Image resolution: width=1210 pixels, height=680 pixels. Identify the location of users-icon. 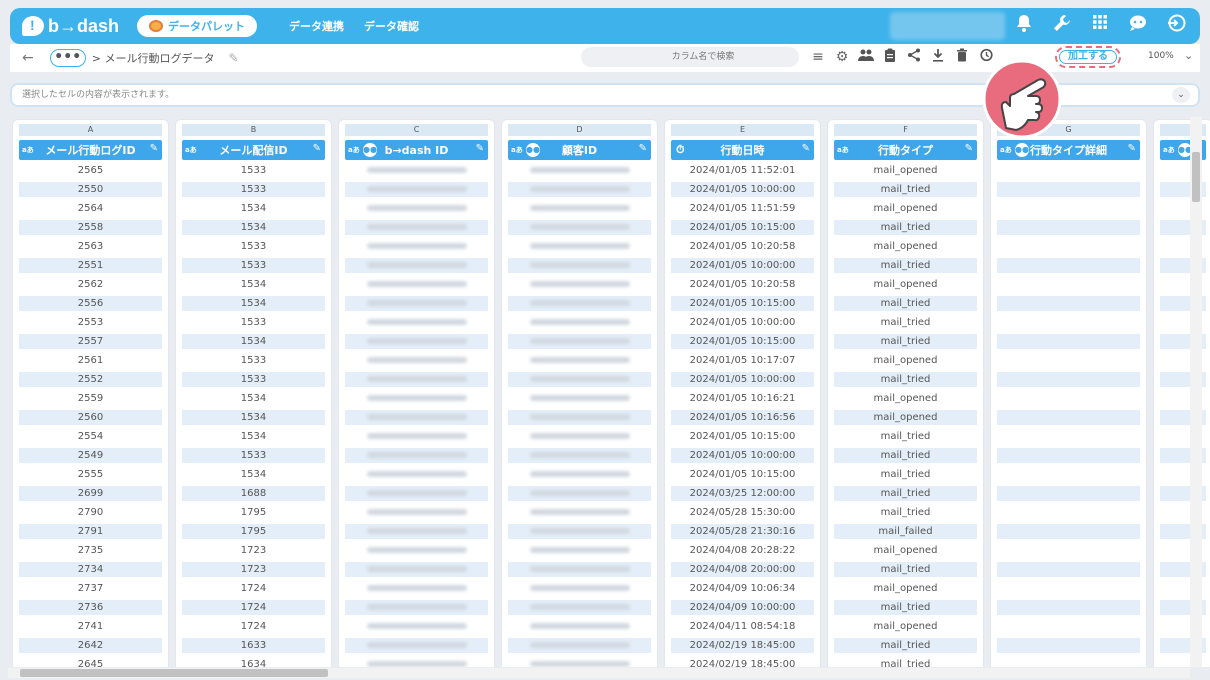
(866, 57).